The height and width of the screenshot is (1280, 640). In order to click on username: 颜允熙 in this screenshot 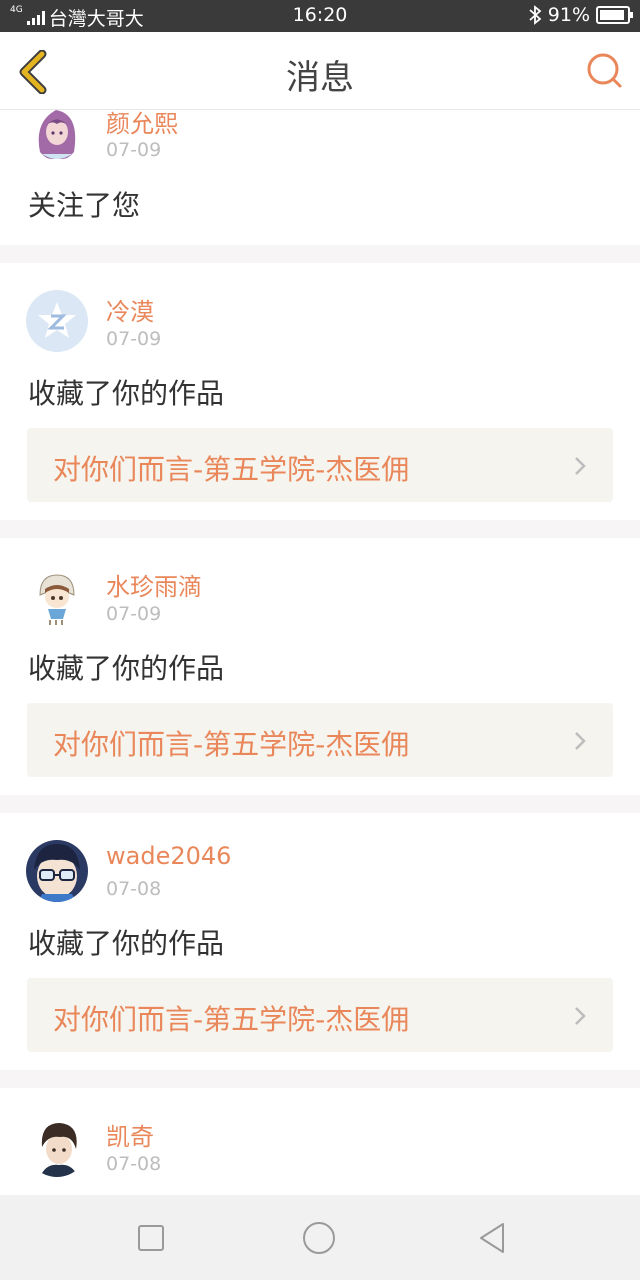, I will do `click(142, 124)`.